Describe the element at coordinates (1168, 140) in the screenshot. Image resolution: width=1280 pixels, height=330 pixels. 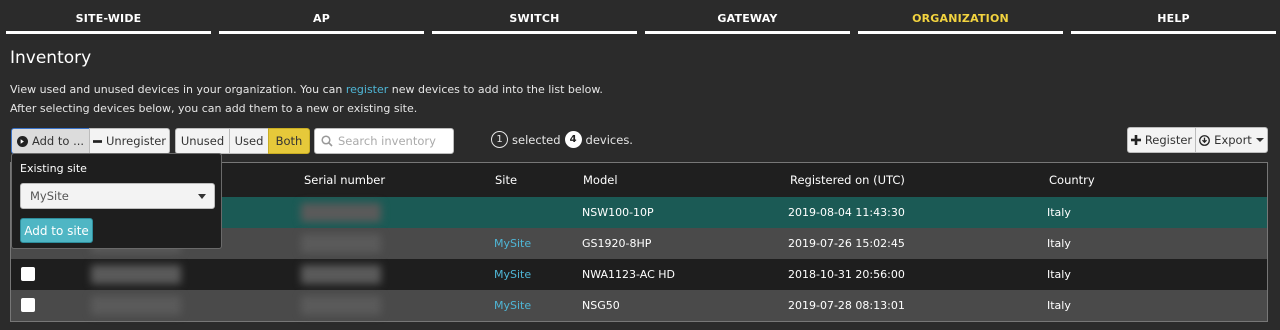
I see `register-label: Register` at that location.